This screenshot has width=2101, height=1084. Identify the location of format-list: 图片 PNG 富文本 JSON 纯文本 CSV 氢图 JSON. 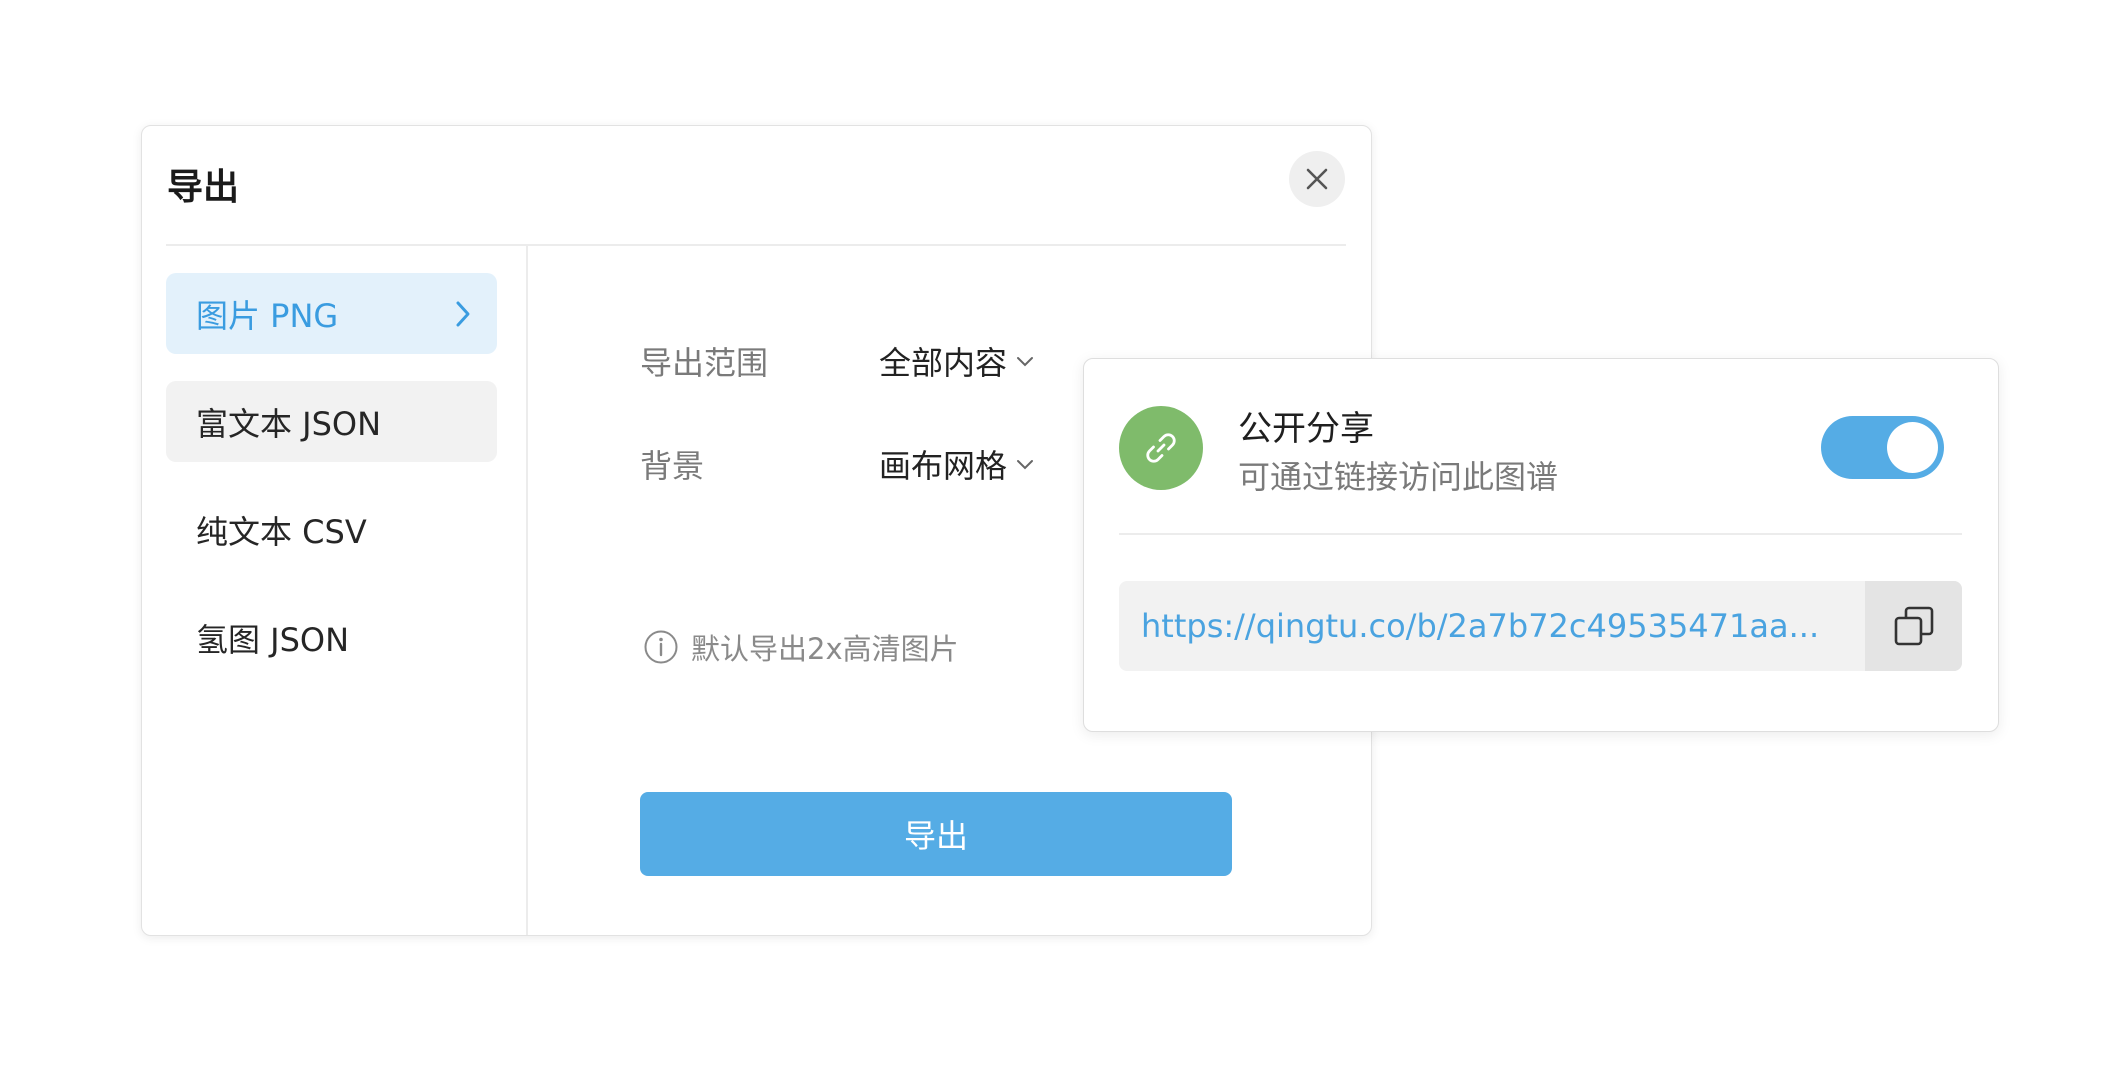
(331, 489).